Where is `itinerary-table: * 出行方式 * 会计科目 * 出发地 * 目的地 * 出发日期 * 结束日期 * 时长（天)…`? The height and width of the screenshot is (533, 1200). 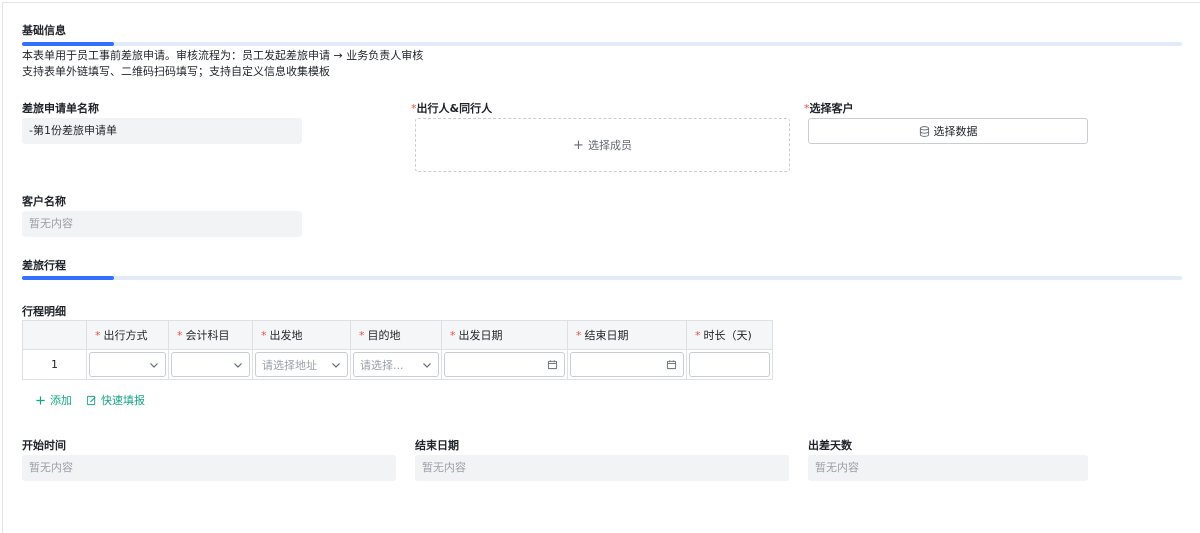
itinerary-table: * 出行方式 * 会计科目 * 出发地 * 目的地 * 出发日期 * 结束日期 * 时长（天)… is located at coordinates (397, 350).